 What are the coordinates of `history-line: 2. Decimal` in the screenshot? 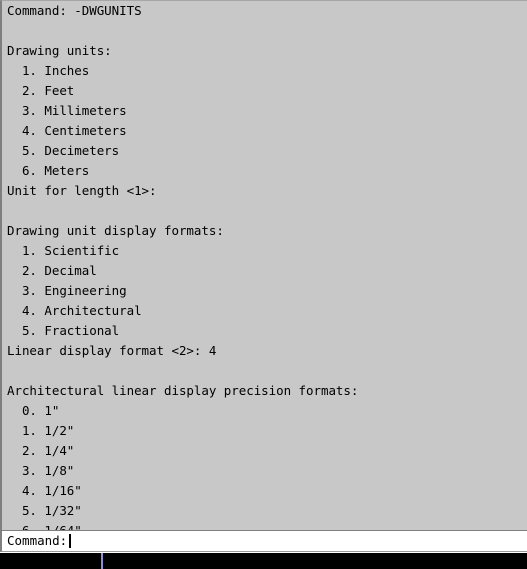 It's located at (52, 270).